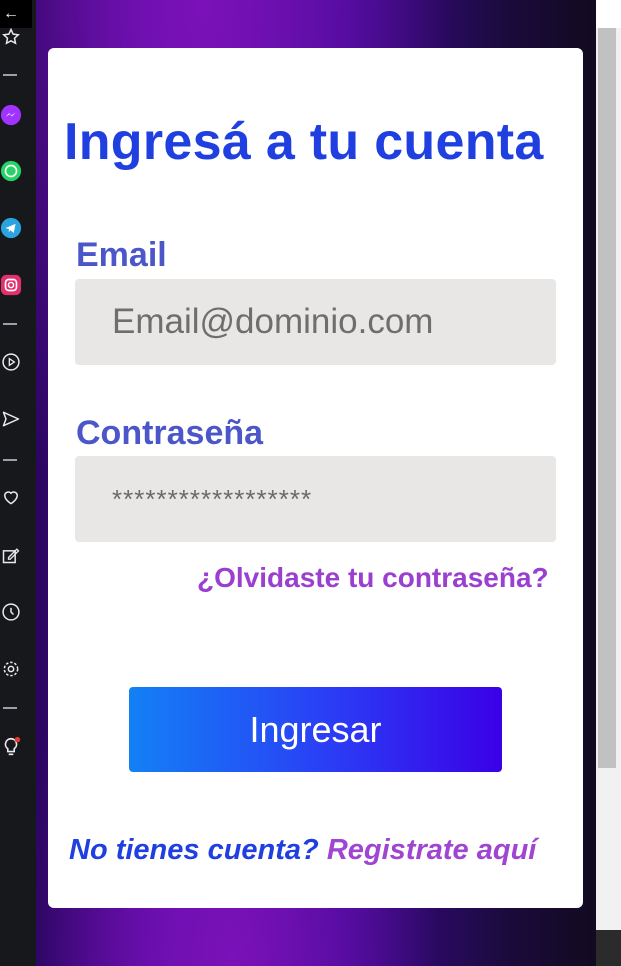 This screenshot has height=966, width=621. Describe the element at coordinates (194, 850) in the screenshot. I see `signup-question: No tienes cuenta?` at that location.